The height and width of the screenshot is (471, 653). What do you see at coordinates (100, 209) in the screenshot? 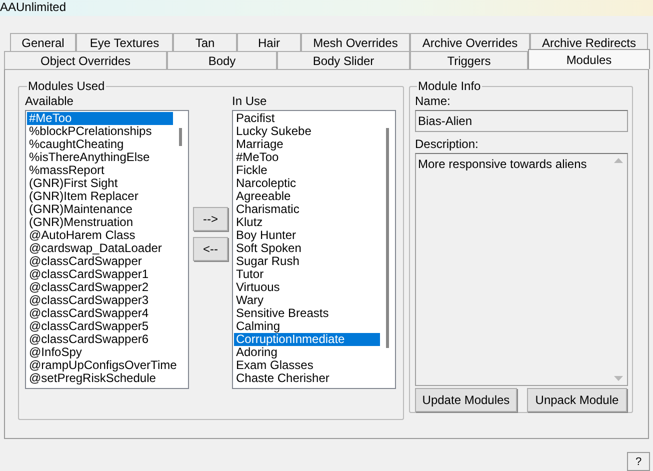
I see `list-item: (GNR)Maintenance` at bounding box center [100, 209].